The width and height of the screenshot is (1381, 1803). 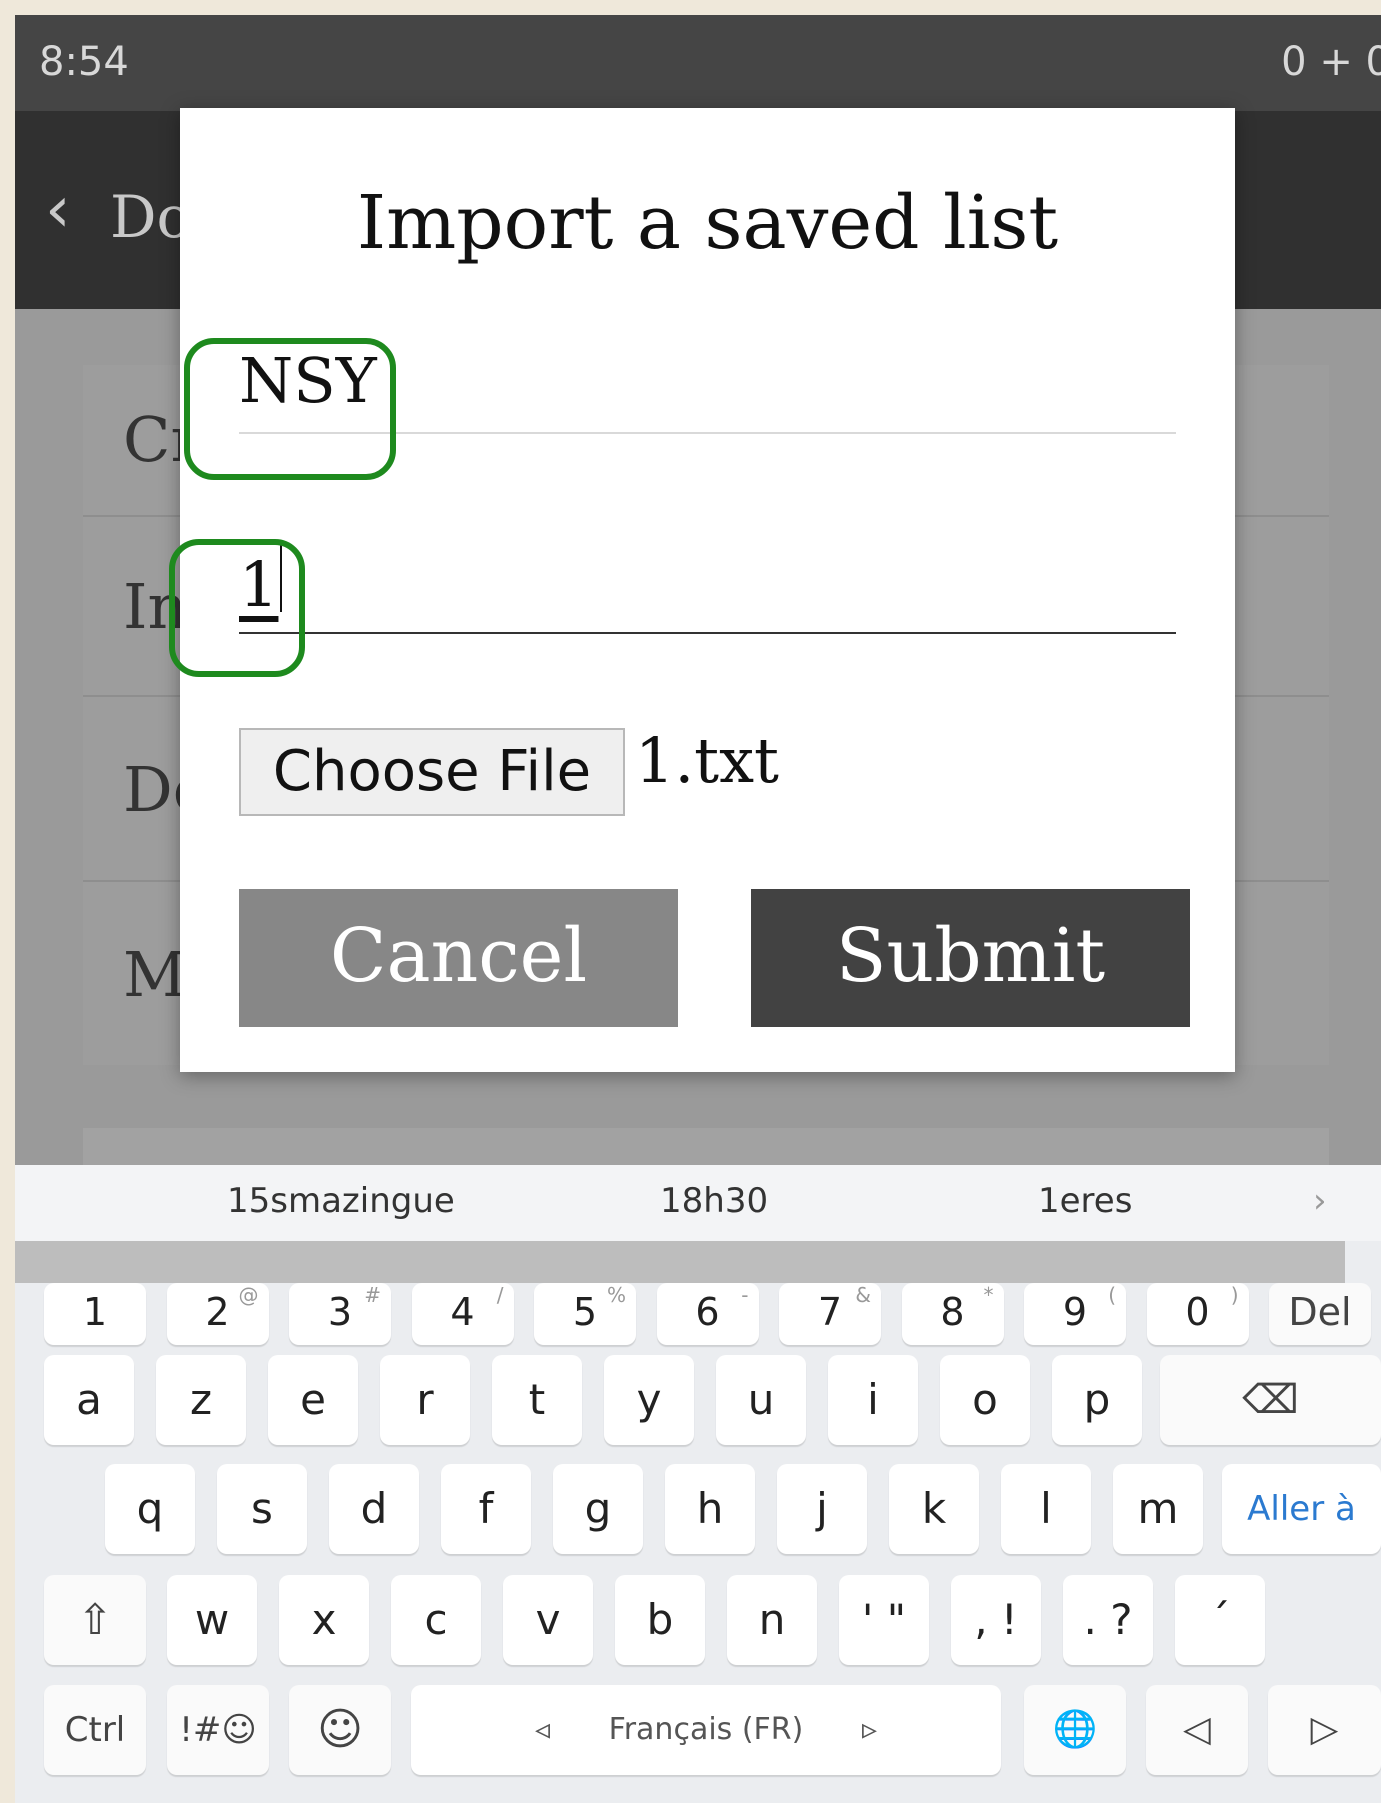 I want to click on letter-key: h, so click(x=710, y=1509).